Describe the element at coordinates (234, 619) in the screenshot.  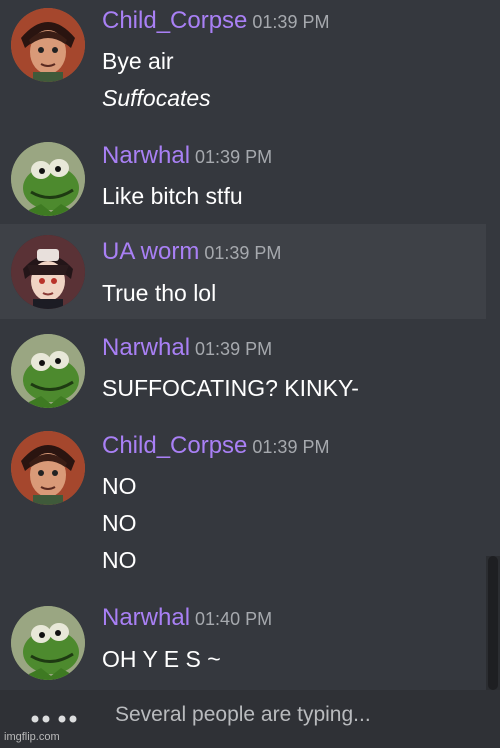
I see `timestamp: 01:40 PM` at that location.